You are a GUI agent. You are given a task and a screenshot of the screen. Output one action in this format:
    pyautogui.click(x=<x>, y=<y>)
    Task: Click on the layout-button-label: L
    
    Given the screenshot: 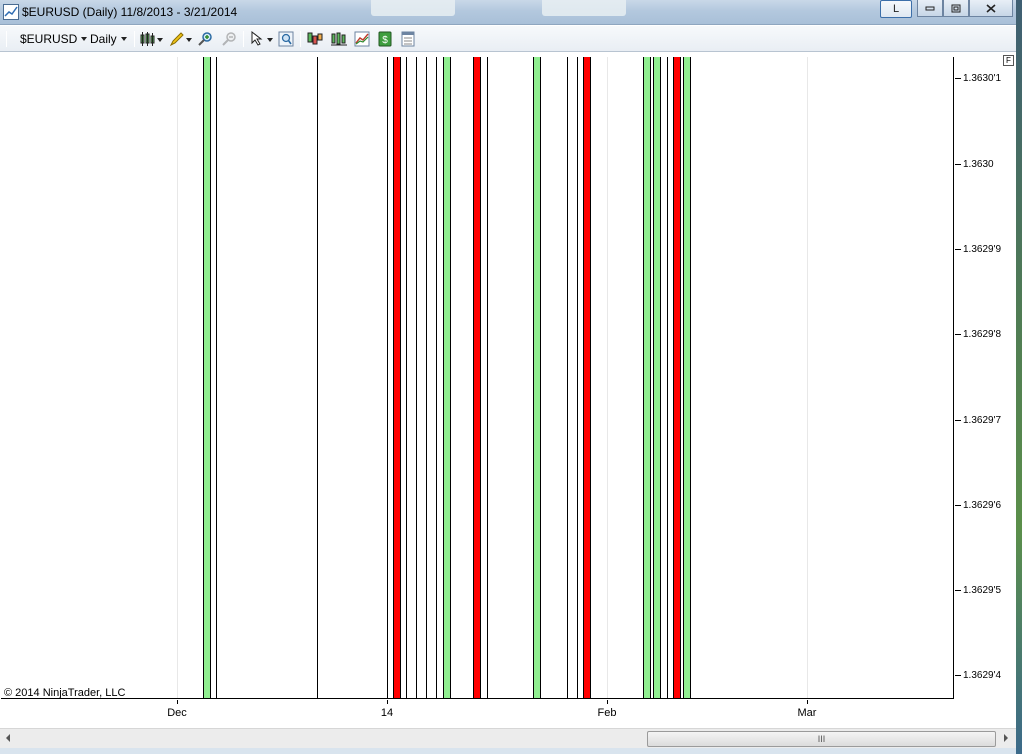 What is the action you would take?
    pyautogui.click(x=896, y=9)
    